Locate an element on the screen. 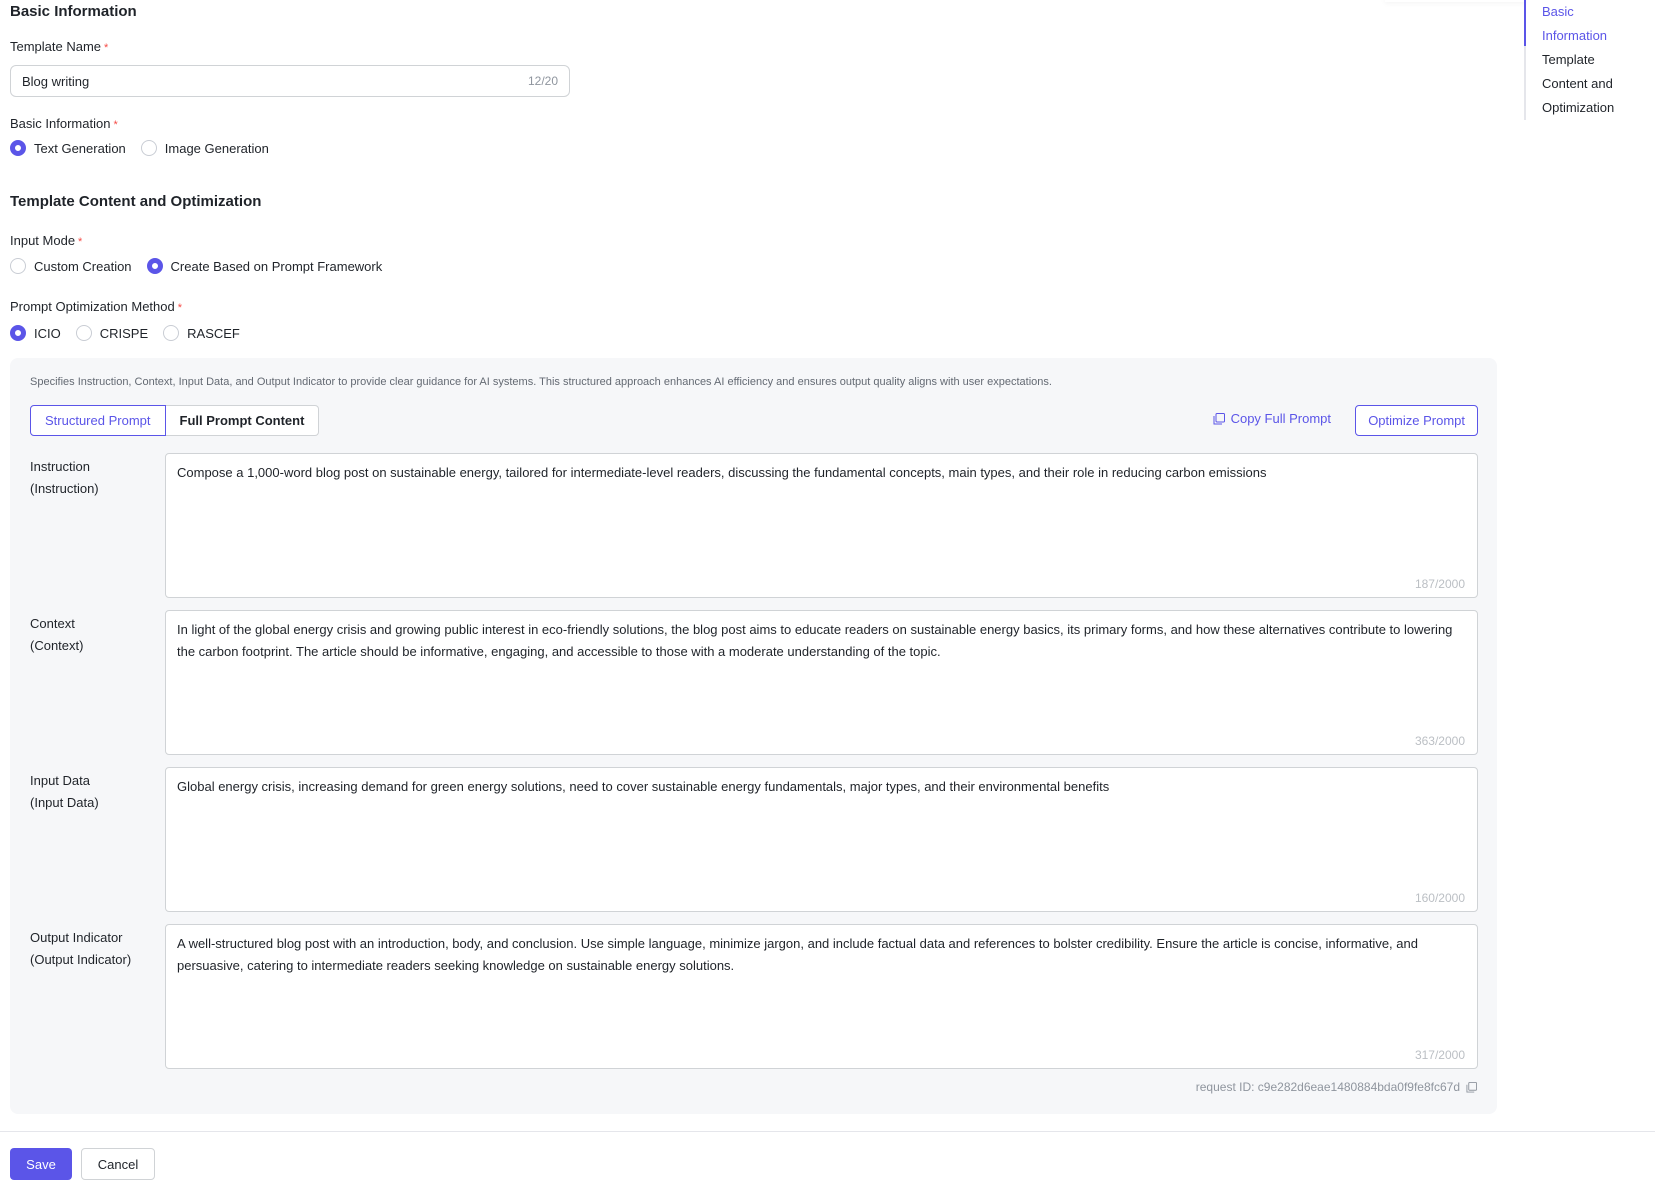  context-count: 363/2000 is located at coordinates (1439, 741).